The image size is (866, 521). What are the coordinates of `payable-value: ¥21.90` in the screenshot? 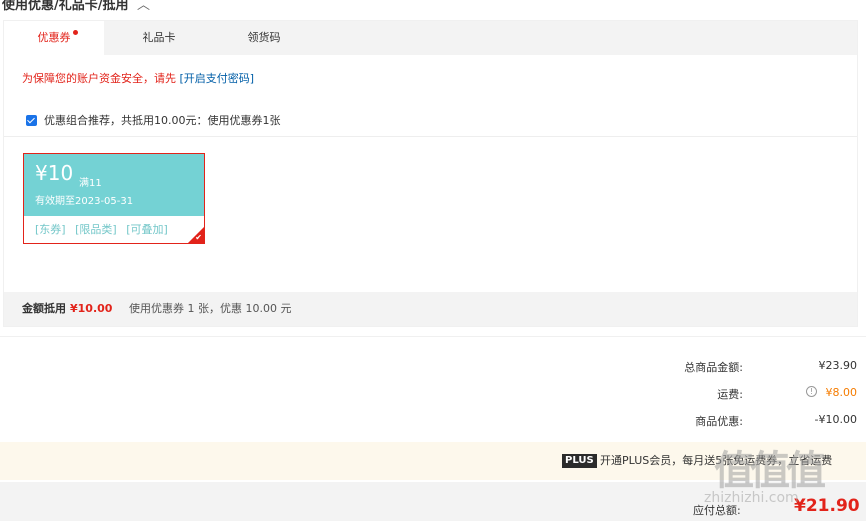 It's located at (827, 506).